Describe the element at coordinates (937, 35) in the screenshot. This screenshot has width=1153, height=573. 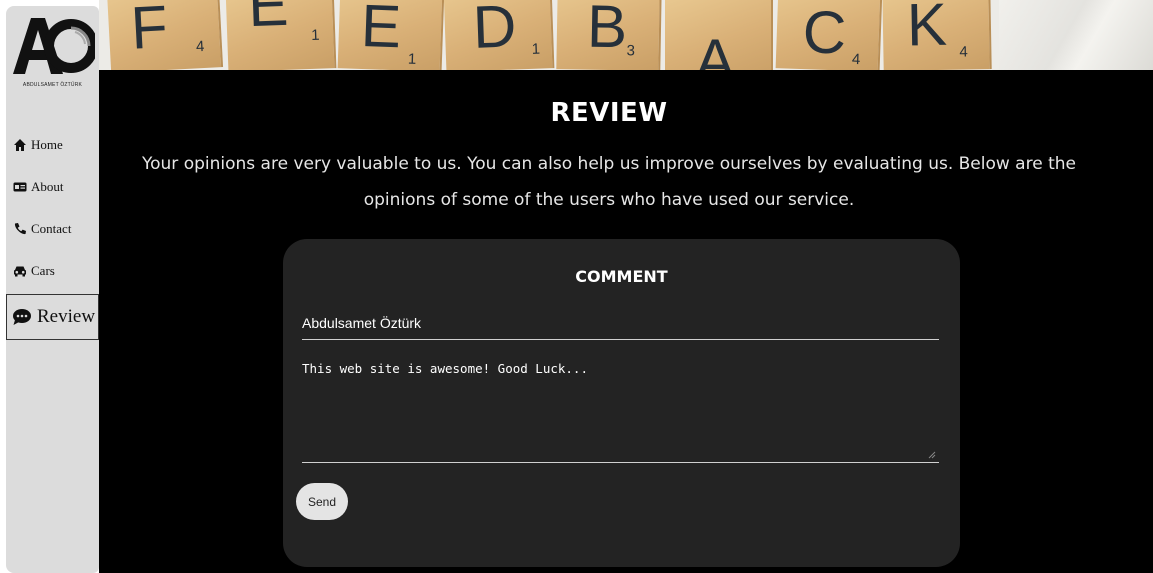
I see `letter-tile: K 4` at that location.